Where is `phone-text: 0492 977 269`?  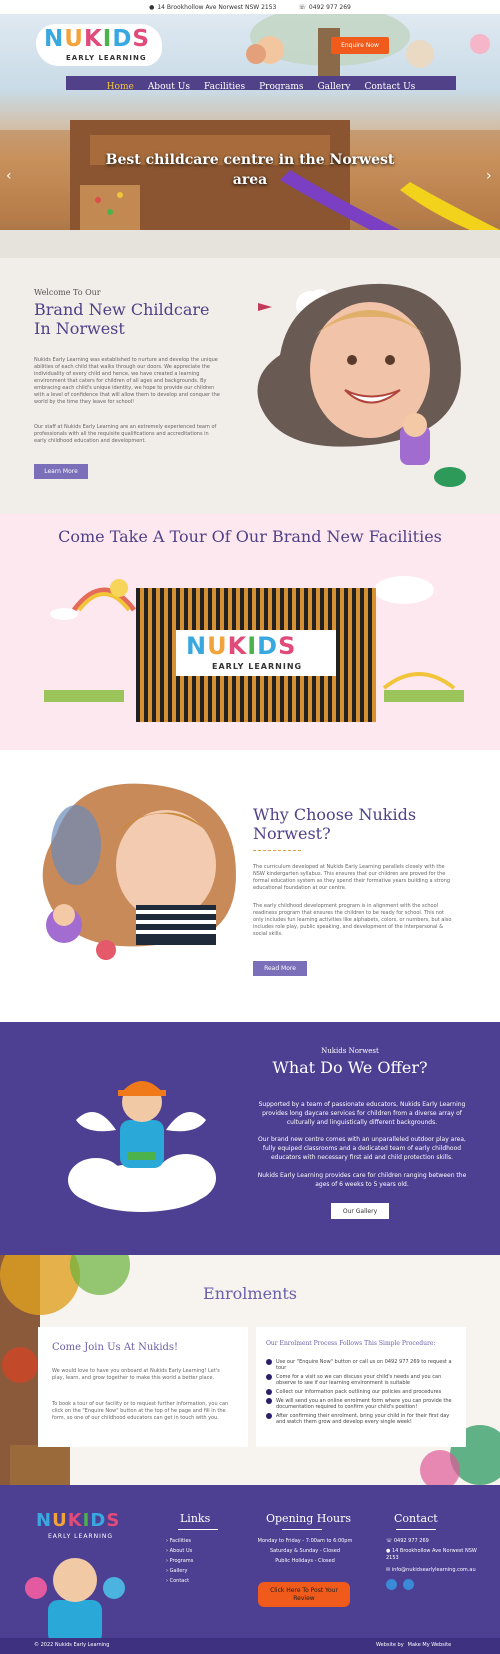
phone-text: 0492 977 269 is located at coordinates (329, 7).